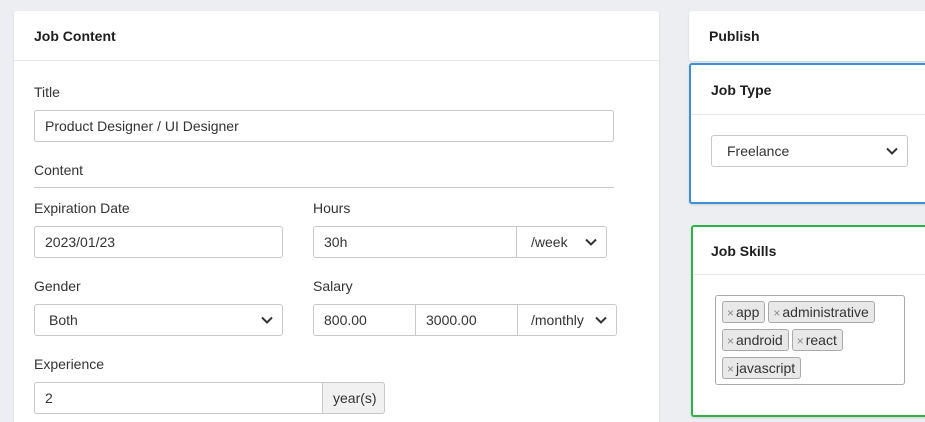 The image size is (925, 422). I want to click on hours-label: Hours, so click(332, 208).